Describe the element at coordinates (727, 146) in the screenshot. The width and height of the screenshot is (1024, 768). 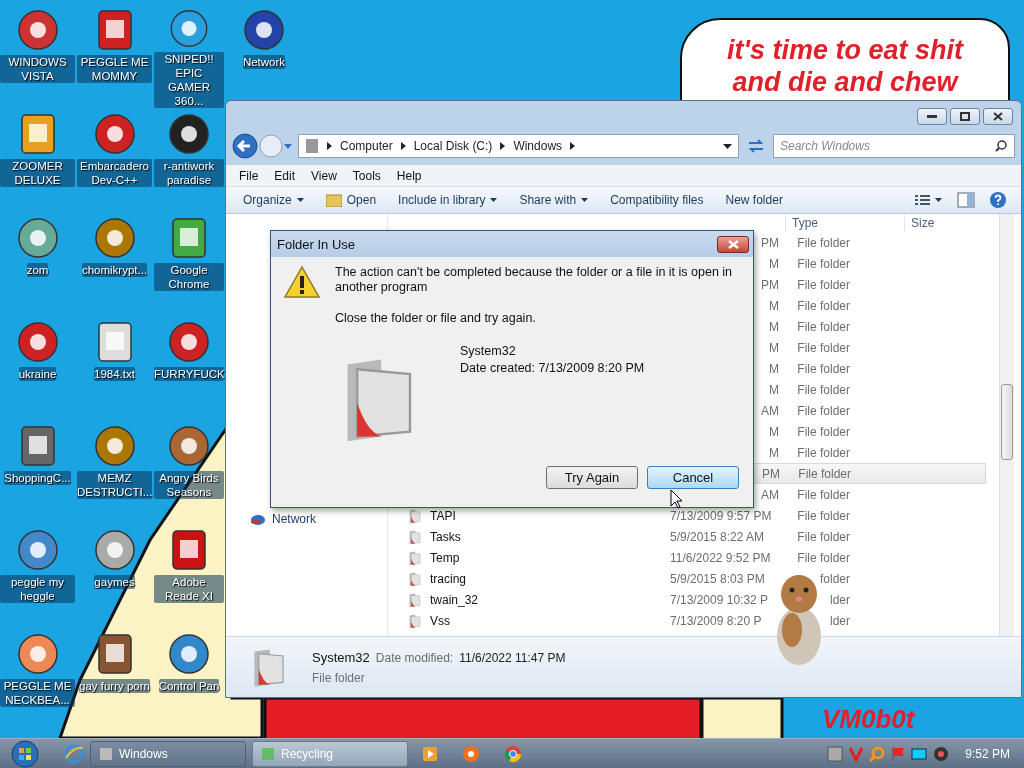
I see `dropdown-icon` at that location.